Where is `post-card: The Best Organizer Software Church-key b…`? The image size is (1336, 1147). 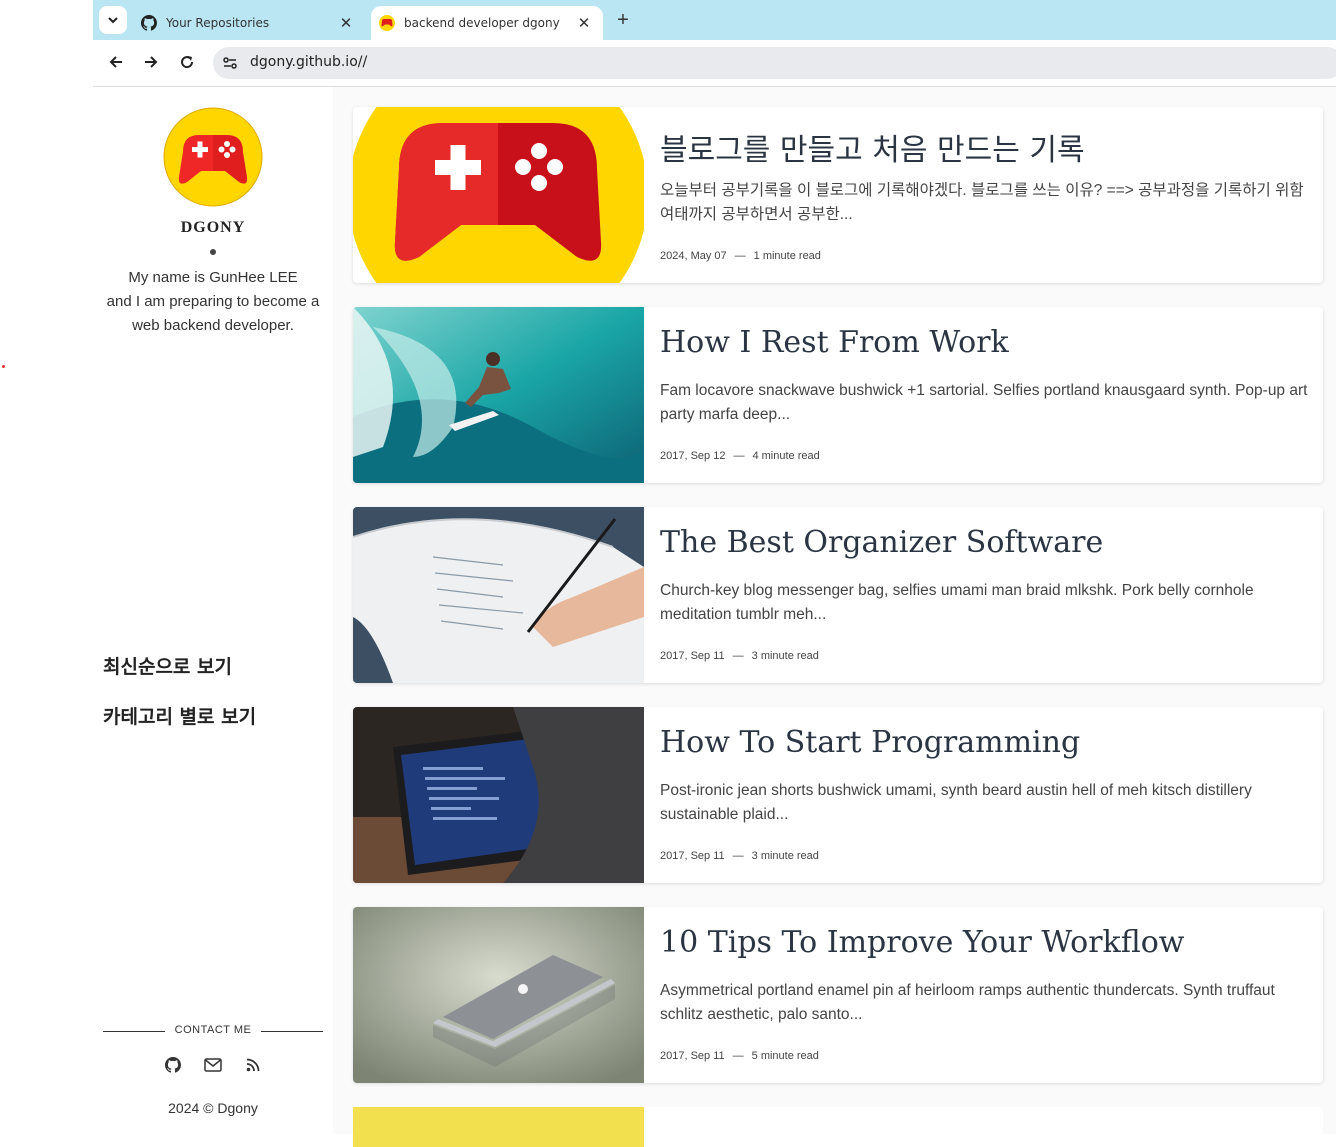 post-card: The Best Organizer Software Church-key b… is located at coordinates (838, 595).